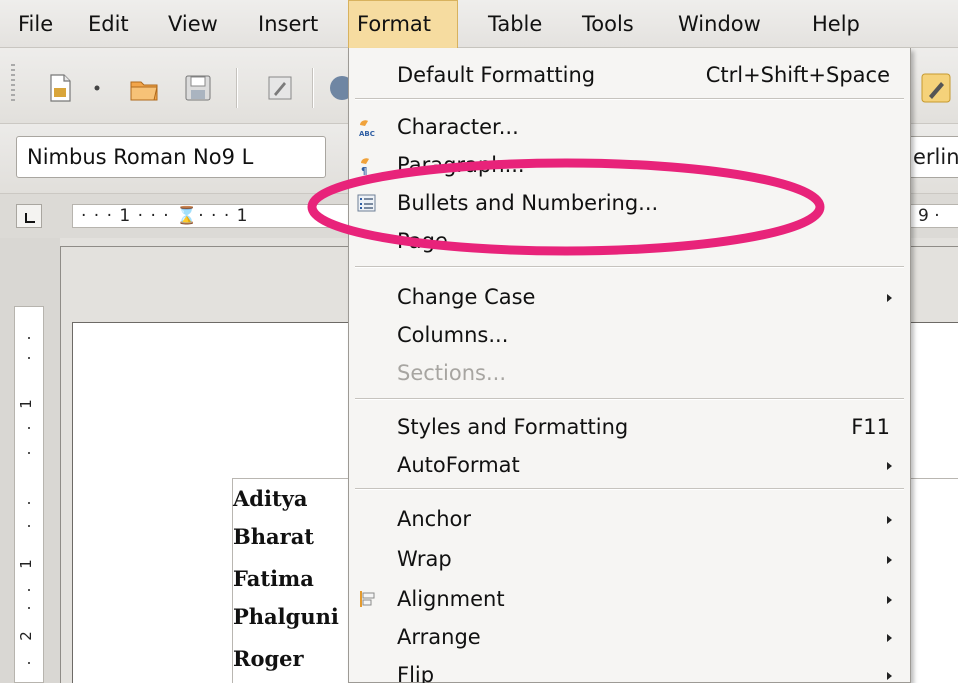  Describe the element at coordinates (198, 88) in the screenshot. I see `save-icon` at that location.